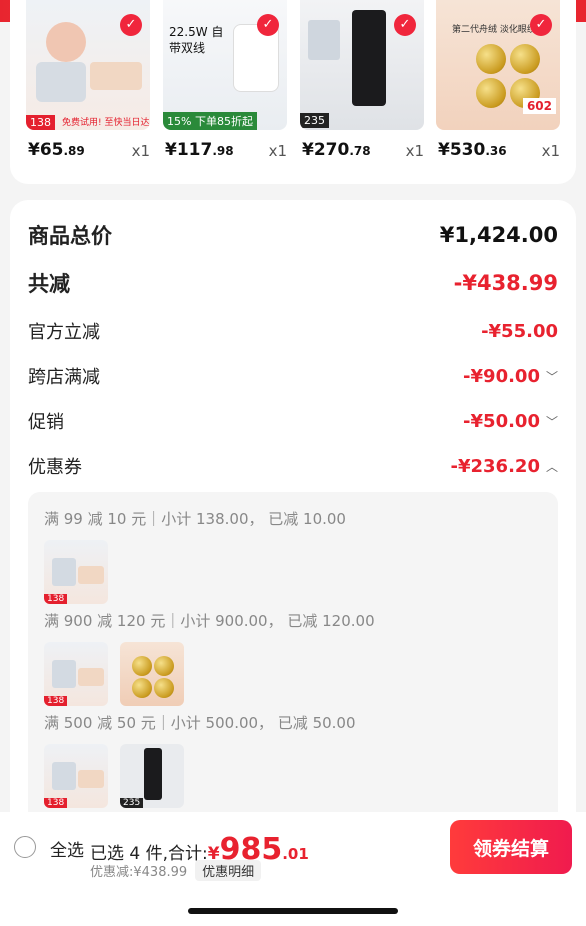 The image size is (586, 926). I want to click on total-discount-row: 共减 -¥438.99, so click(293, 283).